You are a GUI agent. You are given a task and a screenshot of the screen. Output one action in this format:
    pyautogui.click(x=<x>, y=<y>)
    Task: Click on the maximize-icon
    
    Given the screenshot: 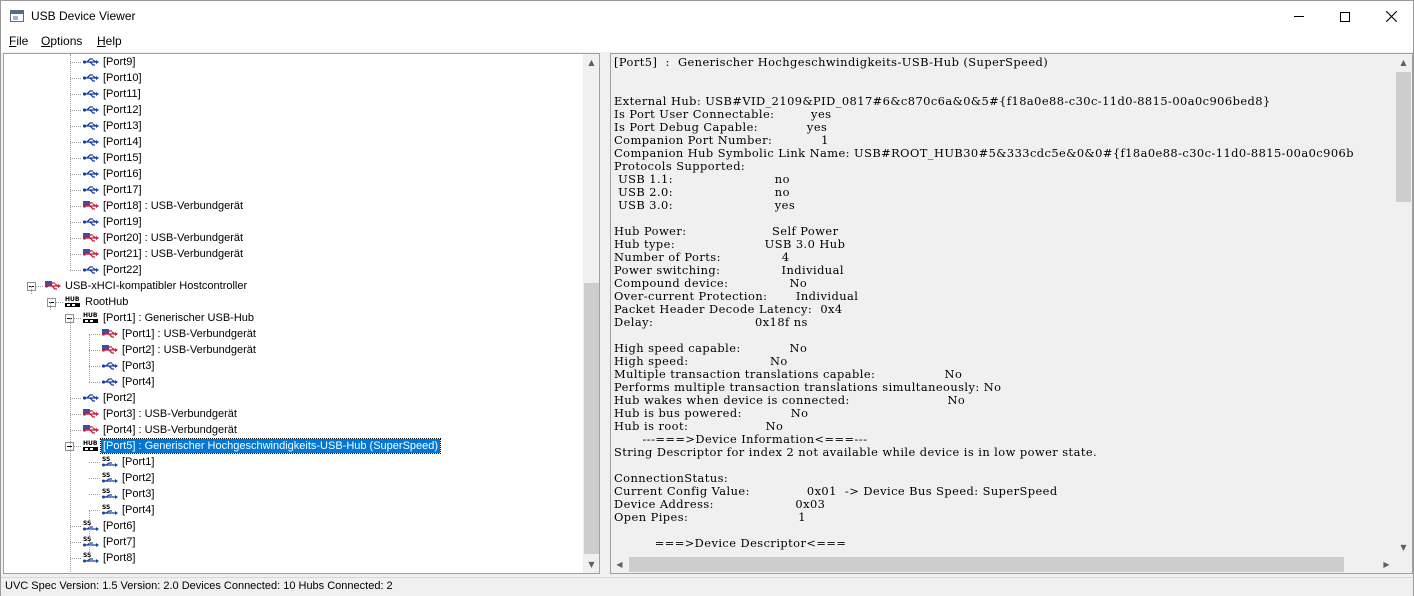 What is the action you would take?
    pyautogui.click(x=1345, y=16)
    